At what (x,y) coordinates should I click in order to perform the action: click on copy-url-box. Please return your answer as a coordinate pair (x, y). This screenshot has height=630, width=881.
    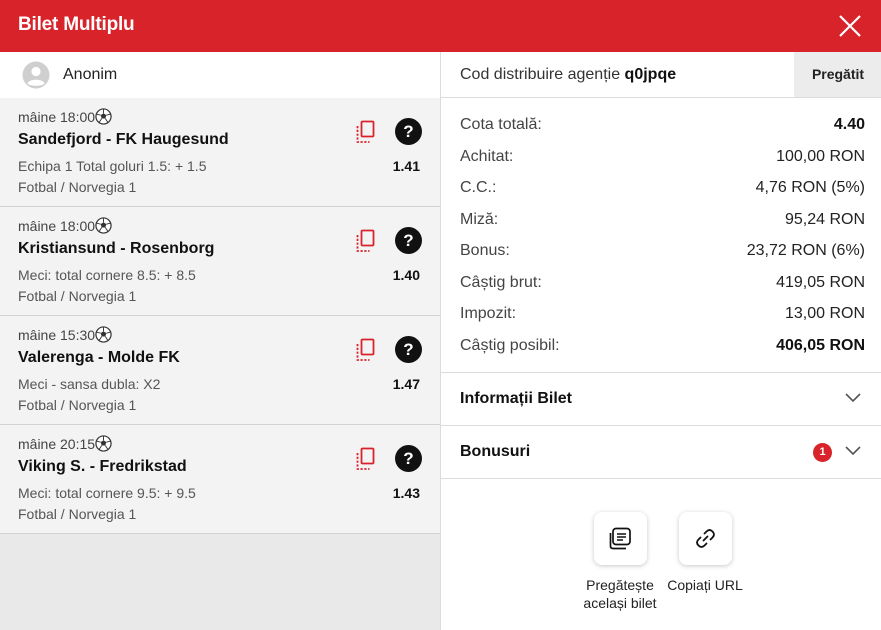
    Looking at the image, I should click on (705, 538).